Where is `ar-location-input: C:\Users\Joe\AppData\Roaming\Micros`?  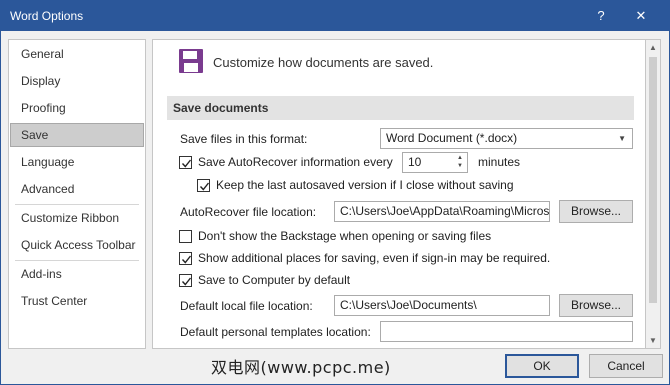 ar-location-input: C:\Users\Joe\AppData\Roaming\Micros is located at coordinates (442, 211).